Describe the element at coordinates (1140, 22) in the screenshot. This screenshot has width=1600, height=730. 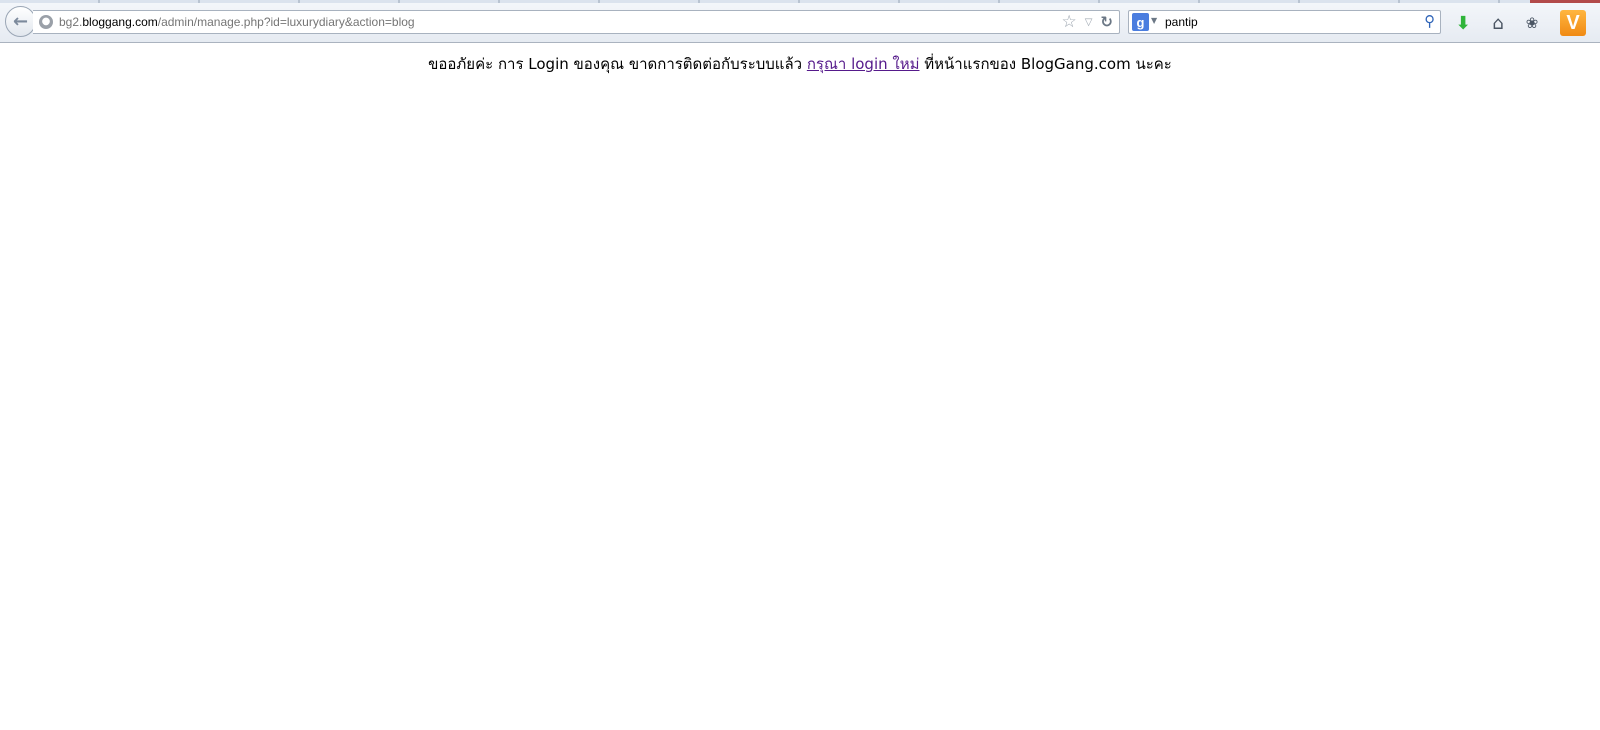
I see `google-engine-icon: g` at that location.